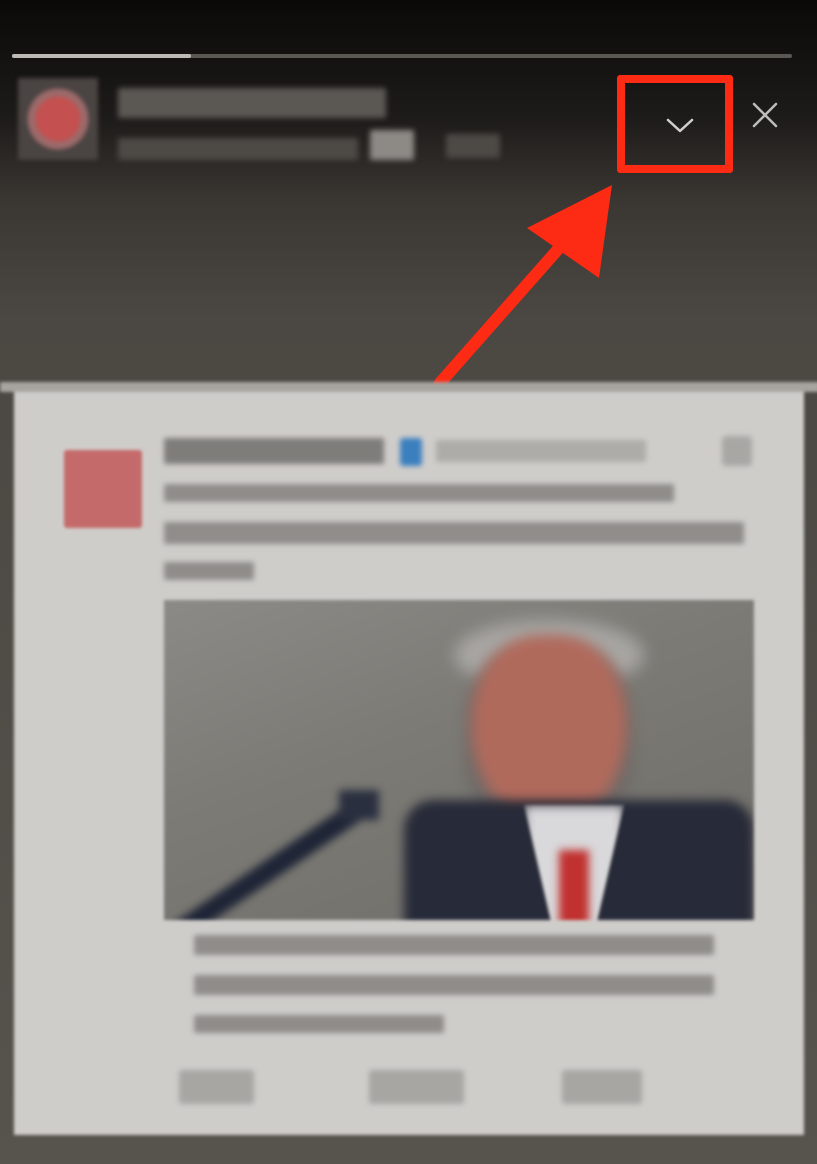  Describe the element at coordinates (274, 451) in the screenshot. I see `post-author-name` at that location.